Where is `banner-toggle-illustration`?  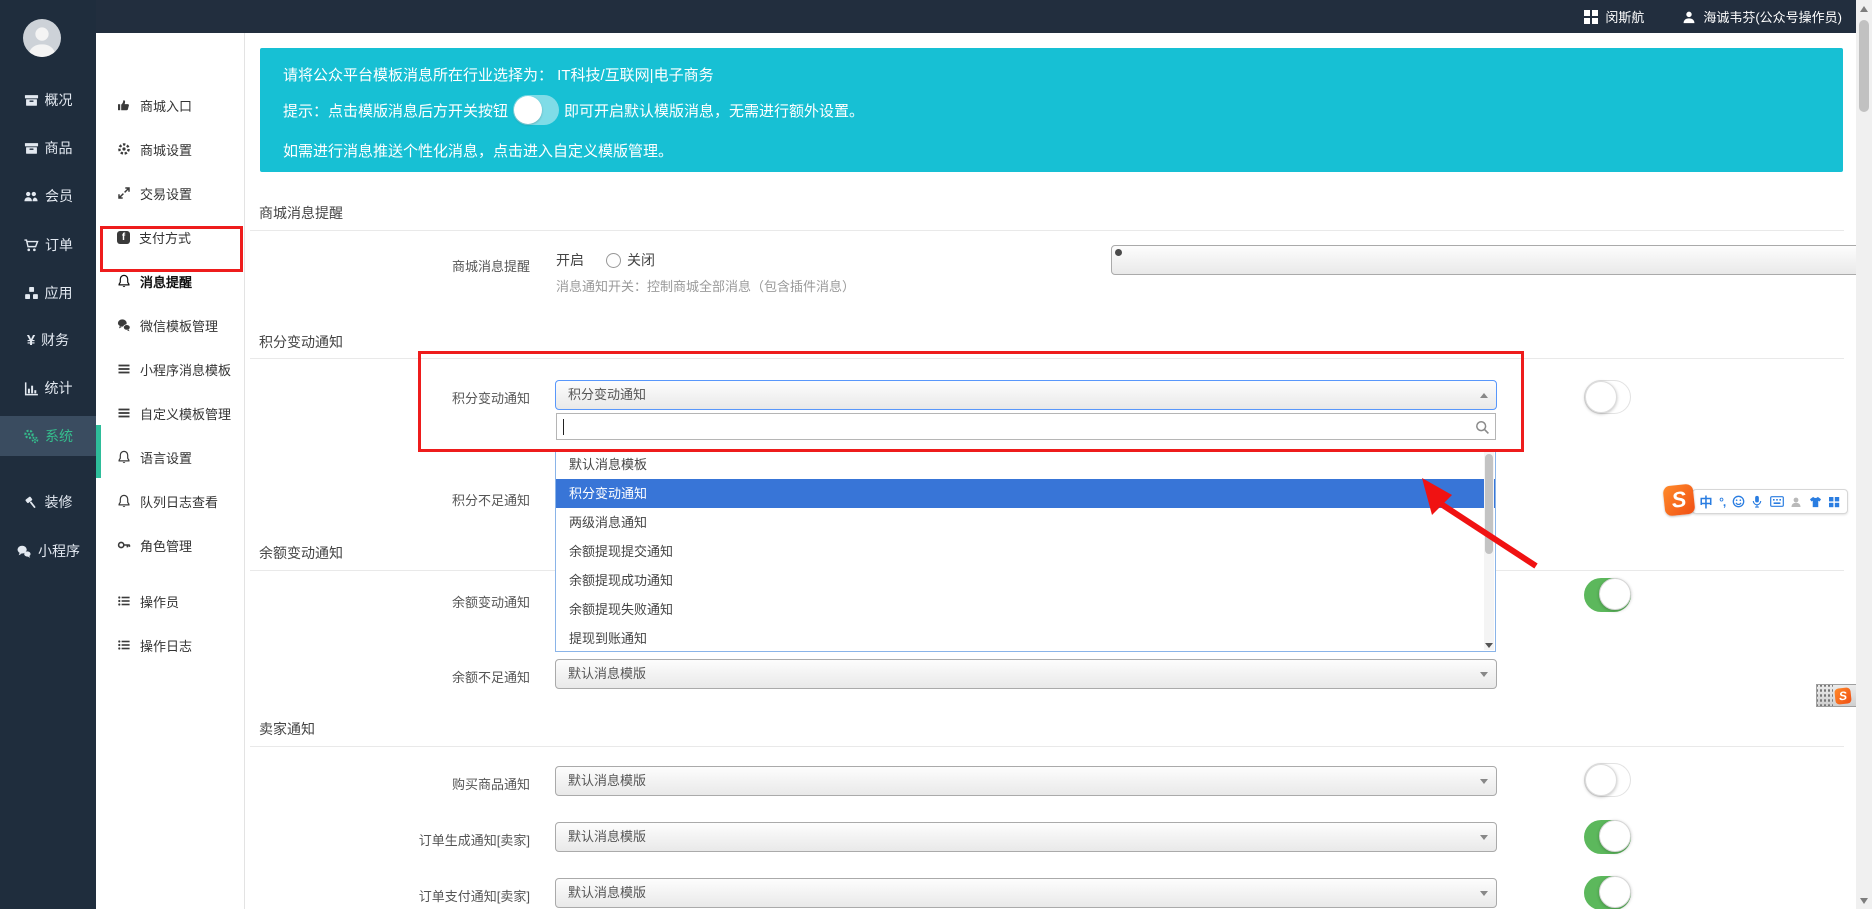
banner-toggle-illustration is located at coordinates (536, 110).